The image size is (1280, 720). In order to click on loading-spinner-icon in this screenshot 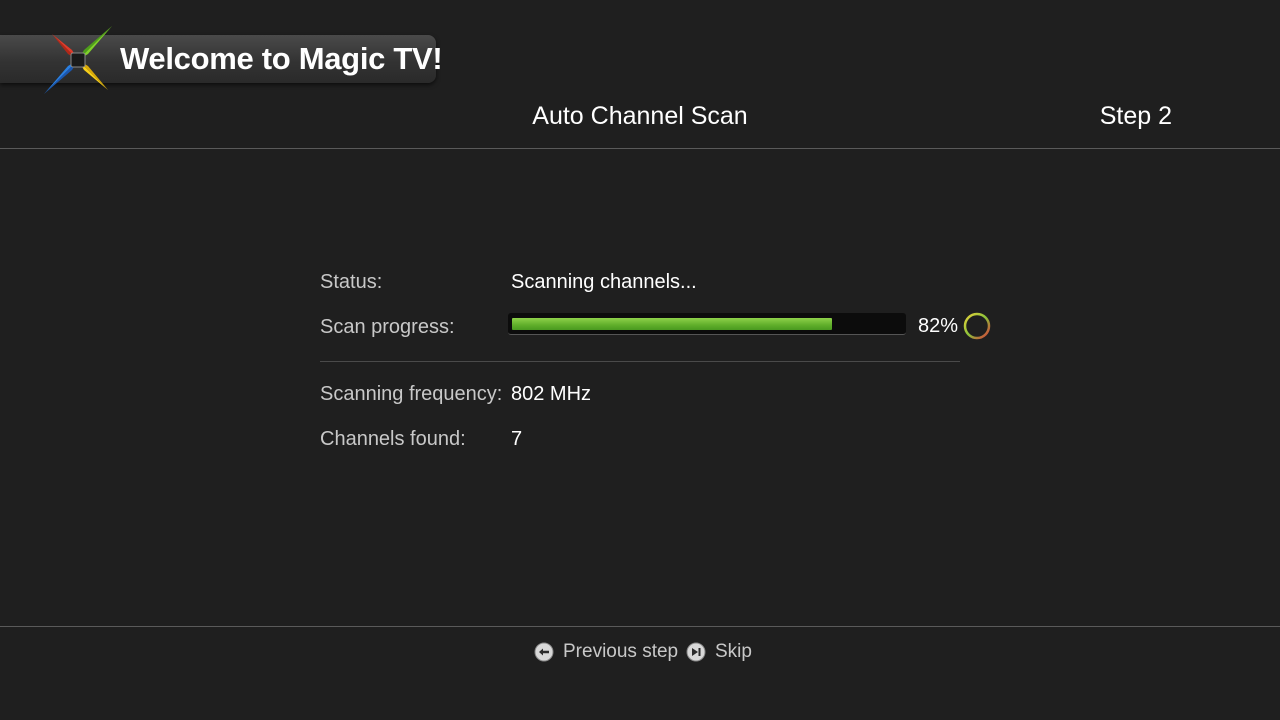, I will do `click(977, 326)`.